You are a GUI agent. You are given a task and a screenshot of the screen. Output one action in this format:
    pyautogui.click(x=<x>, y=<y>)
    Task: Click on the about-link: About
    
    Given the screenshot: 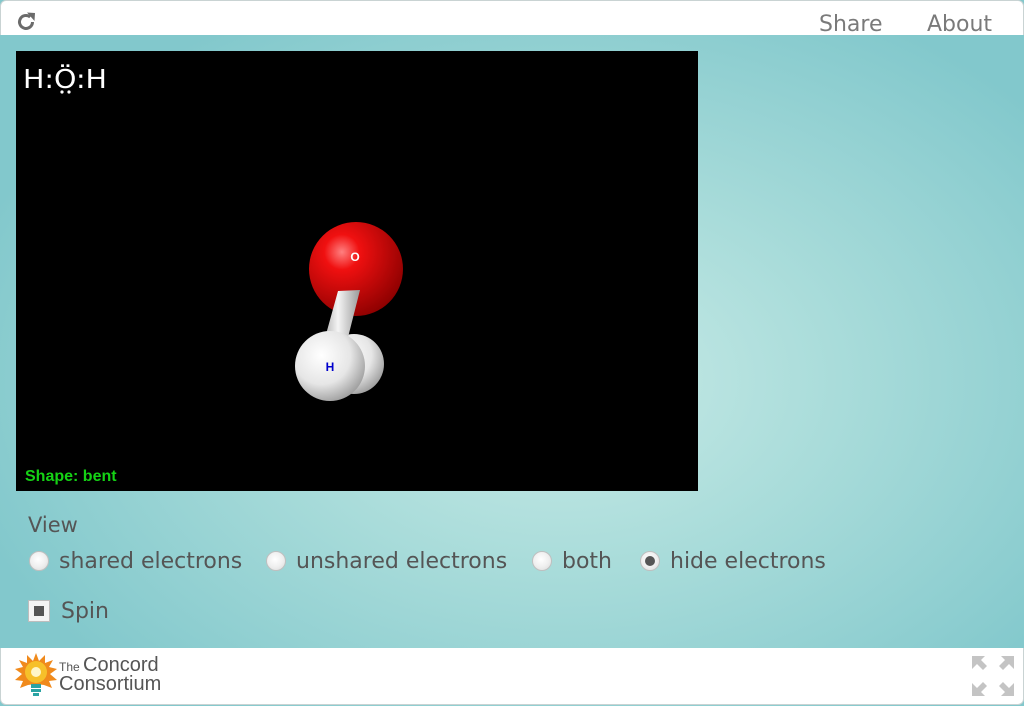 What is the action you would take?
    pyautogui.click(x=959, y=25)
    